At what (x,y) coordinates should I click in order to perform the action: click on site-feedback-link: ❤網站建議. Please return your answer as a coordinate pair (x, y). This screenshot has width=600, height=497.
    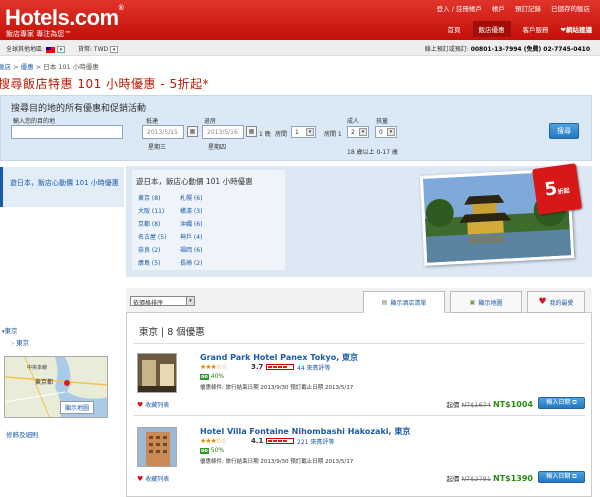
    Looking at the image, I should click on (576, 30).